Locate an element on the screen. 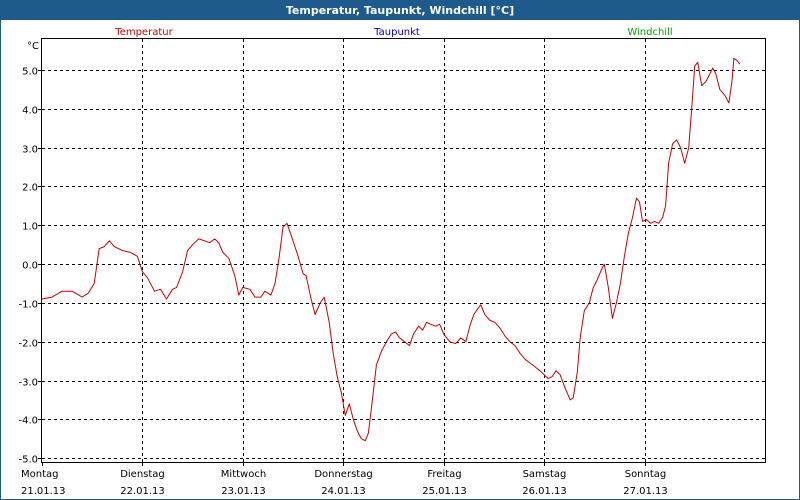 This screenshot has width=800, height=500. x-tick-date: 26.01.13 is located at coordinates (544, 491).